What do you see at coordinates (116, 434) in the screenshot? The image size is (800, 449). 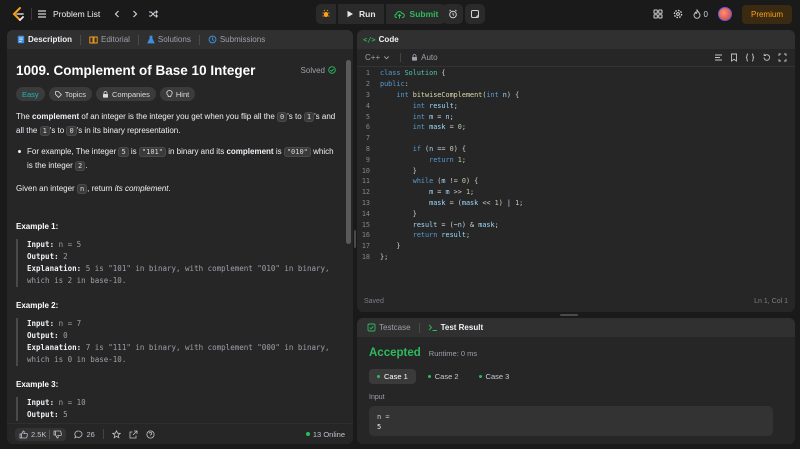 I see `star-icon` at bounding box center [116, 434].